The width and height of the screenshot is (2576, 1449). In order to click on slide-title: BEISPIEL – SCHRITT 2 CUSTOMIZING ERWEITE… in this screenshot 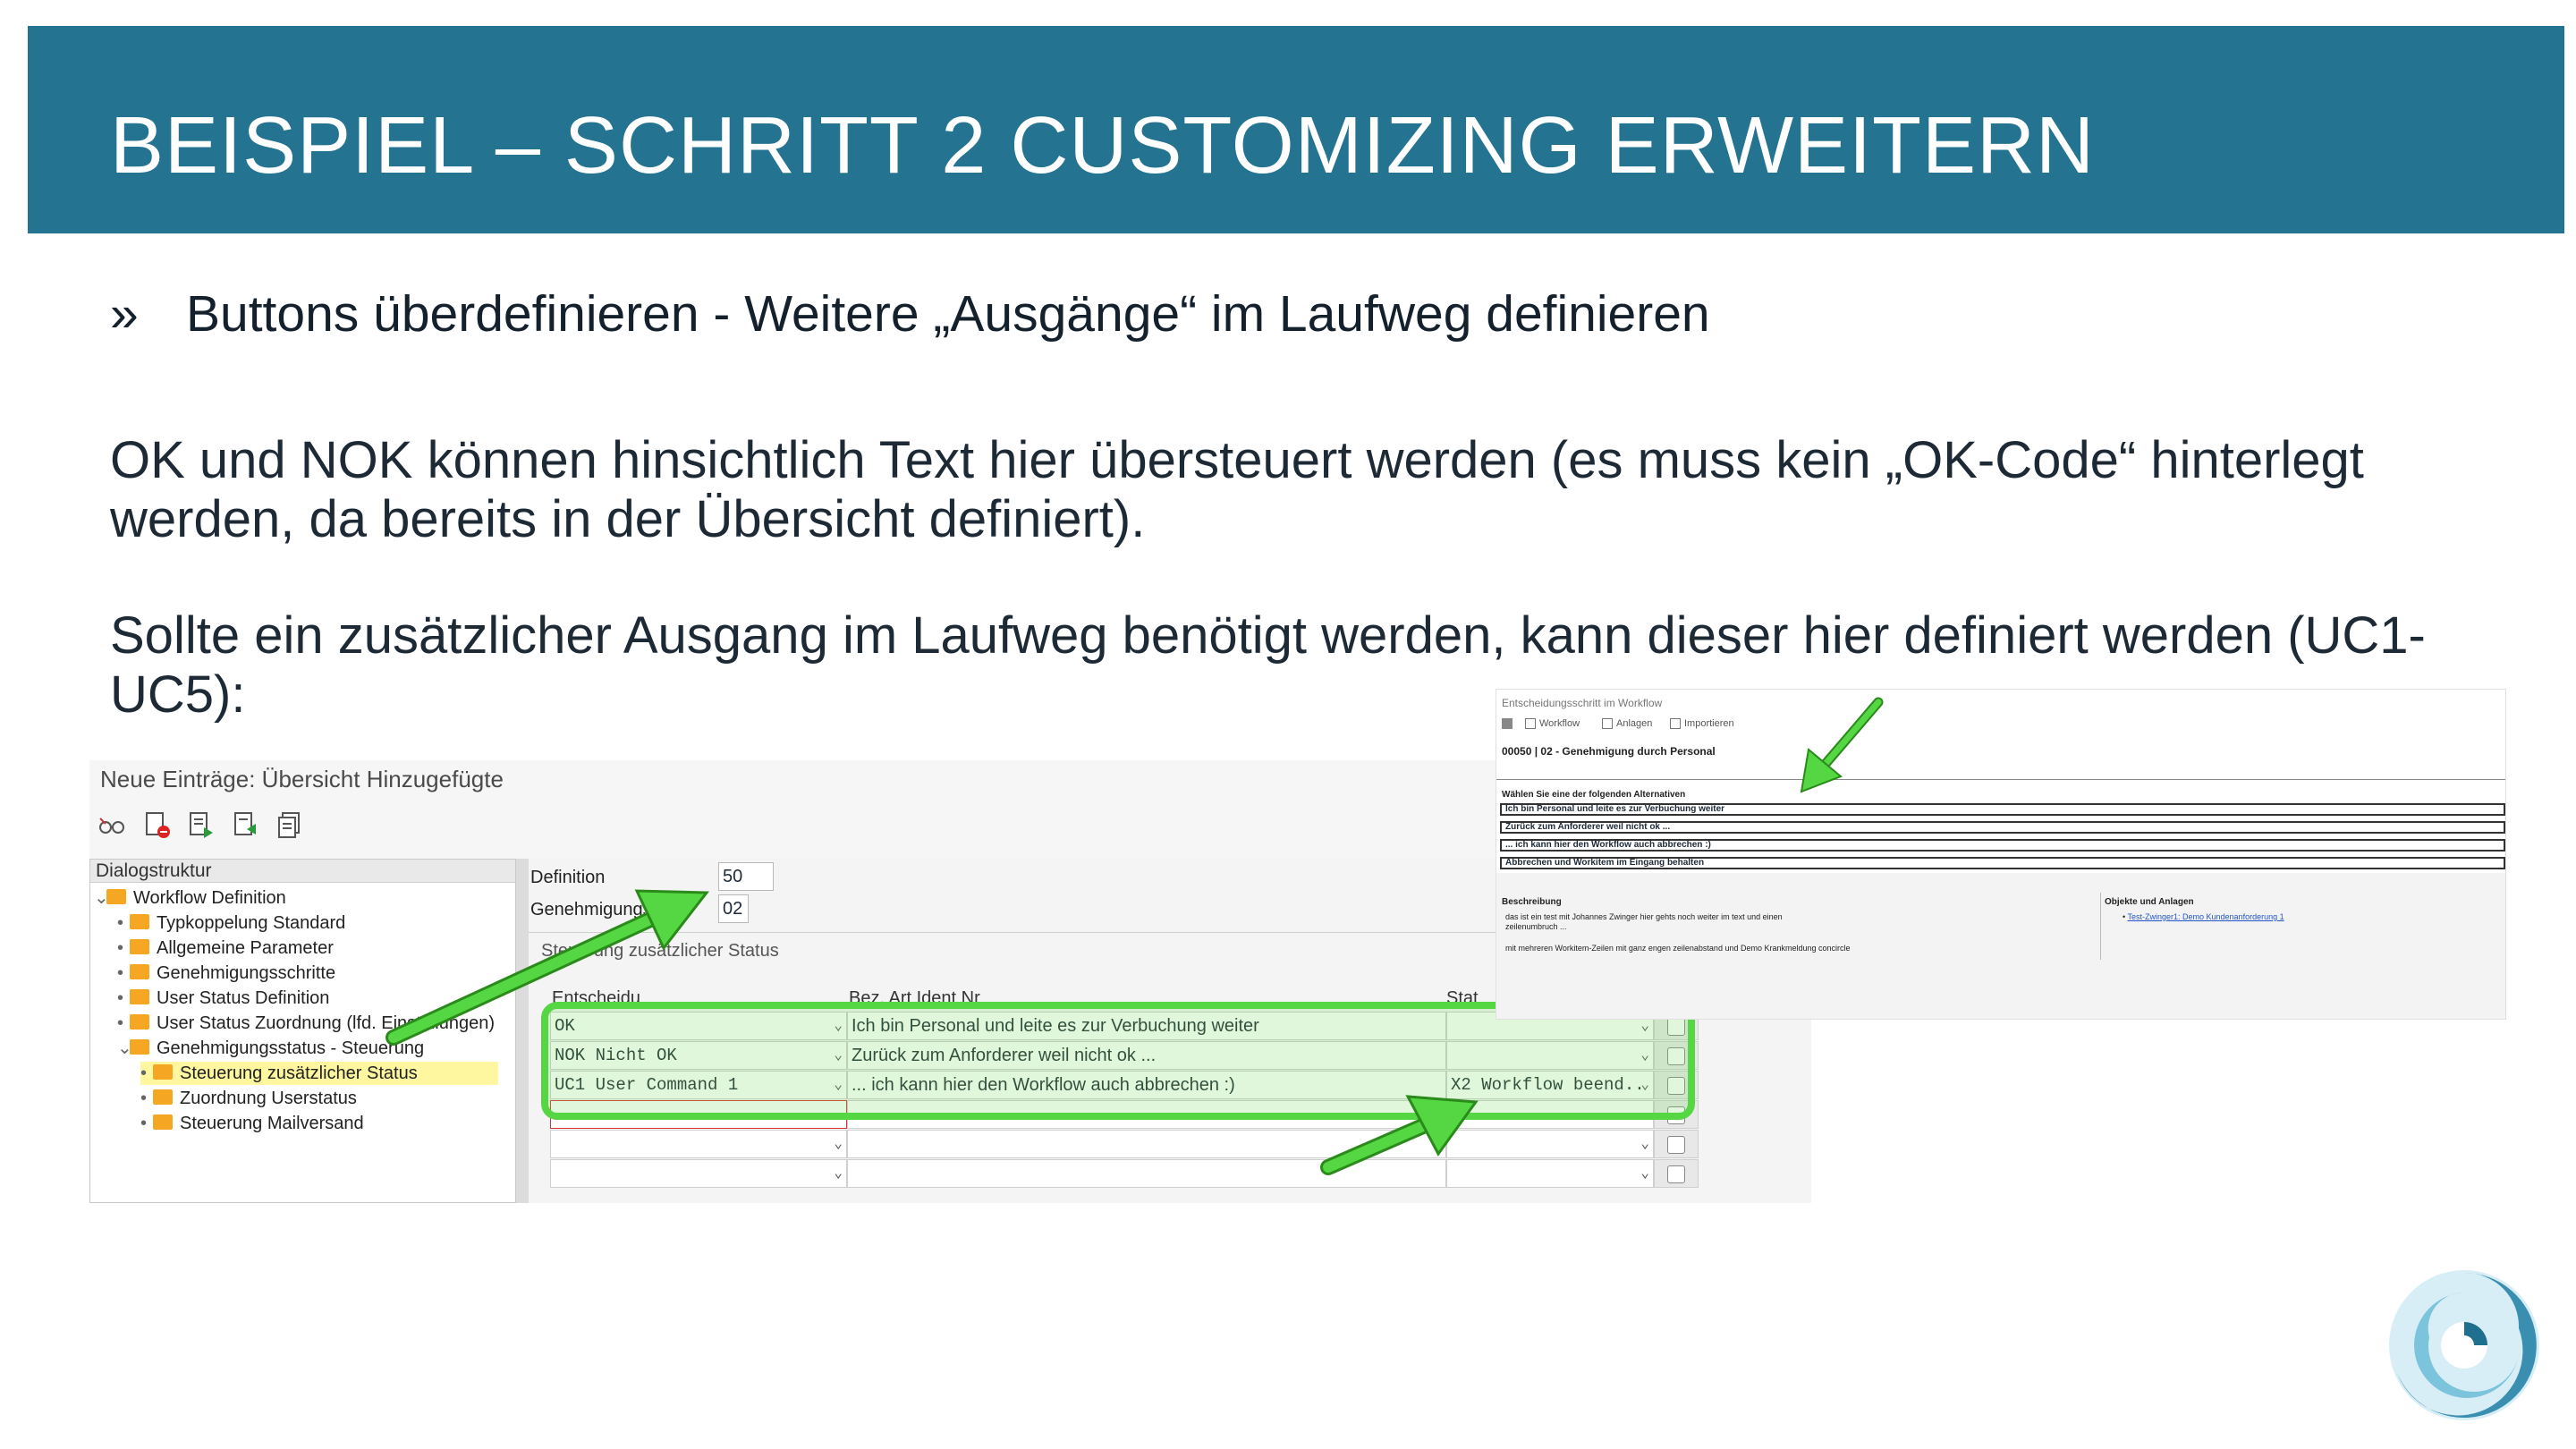, I will do `click(1103, 146)`.